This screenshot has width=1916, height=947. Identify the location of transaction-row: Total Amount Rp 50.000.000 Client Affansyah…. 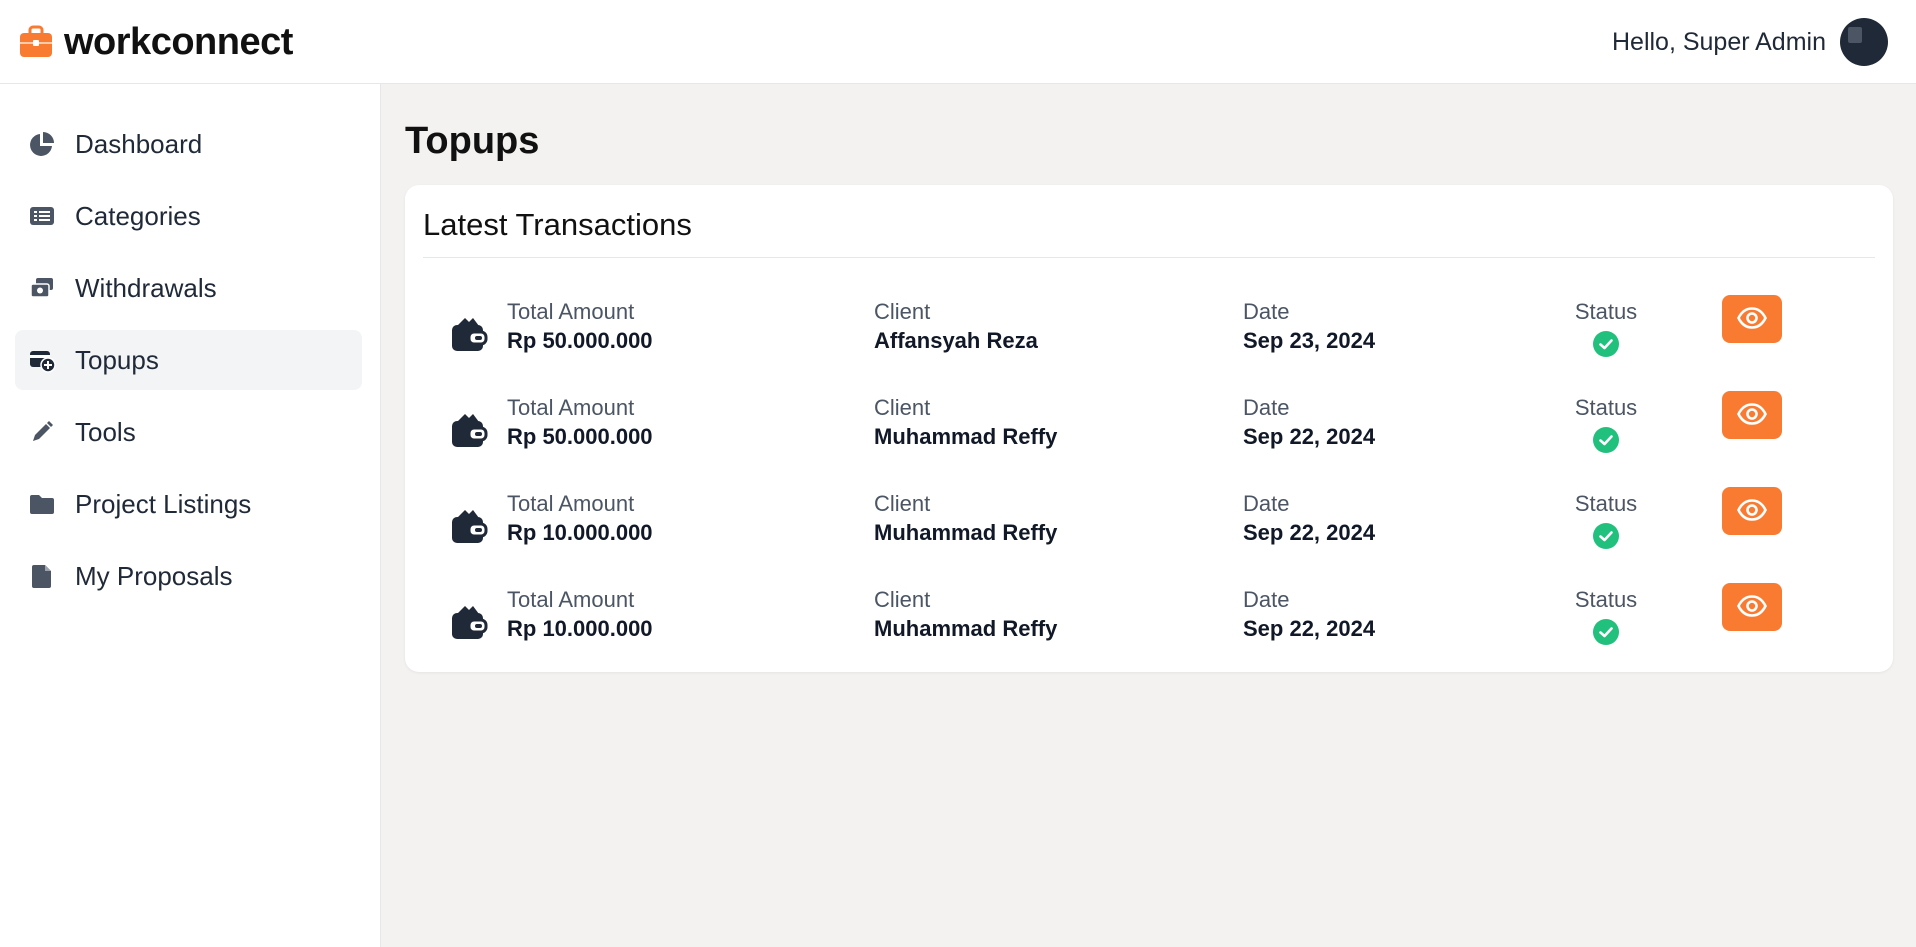
(1149, 343).